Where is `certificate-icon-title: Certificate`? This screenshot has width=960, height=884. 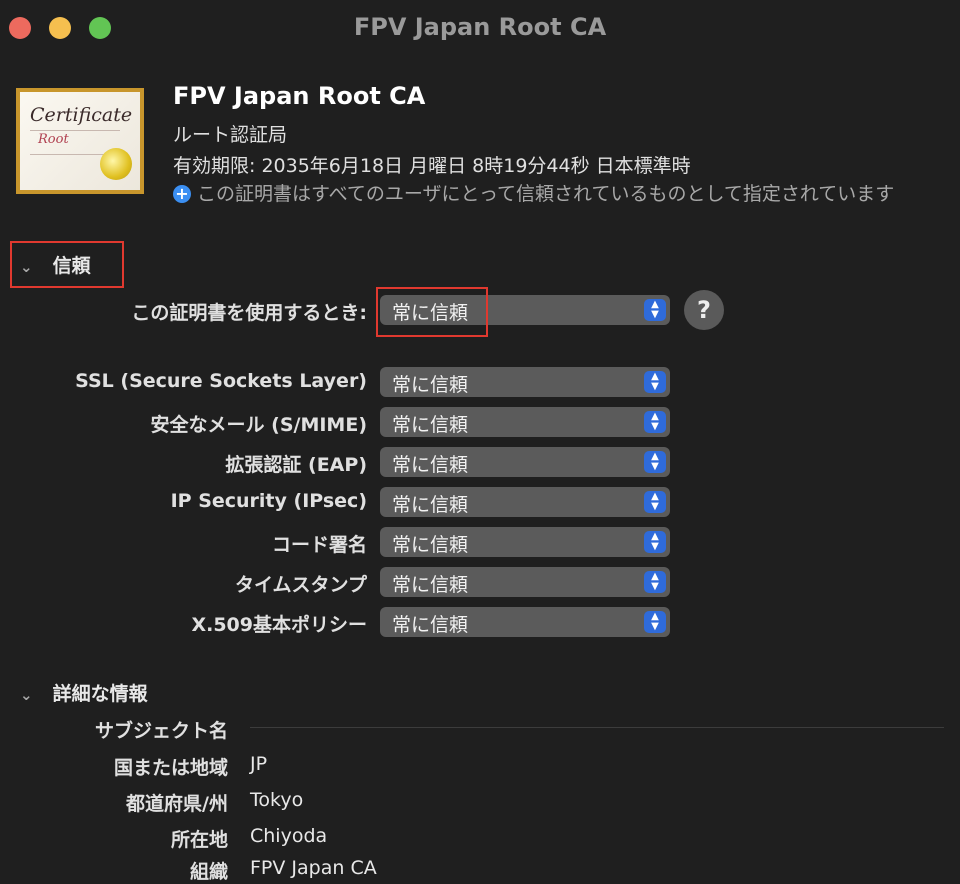 certificate-icon-title: Certificate is located at coordinates (81, 115).